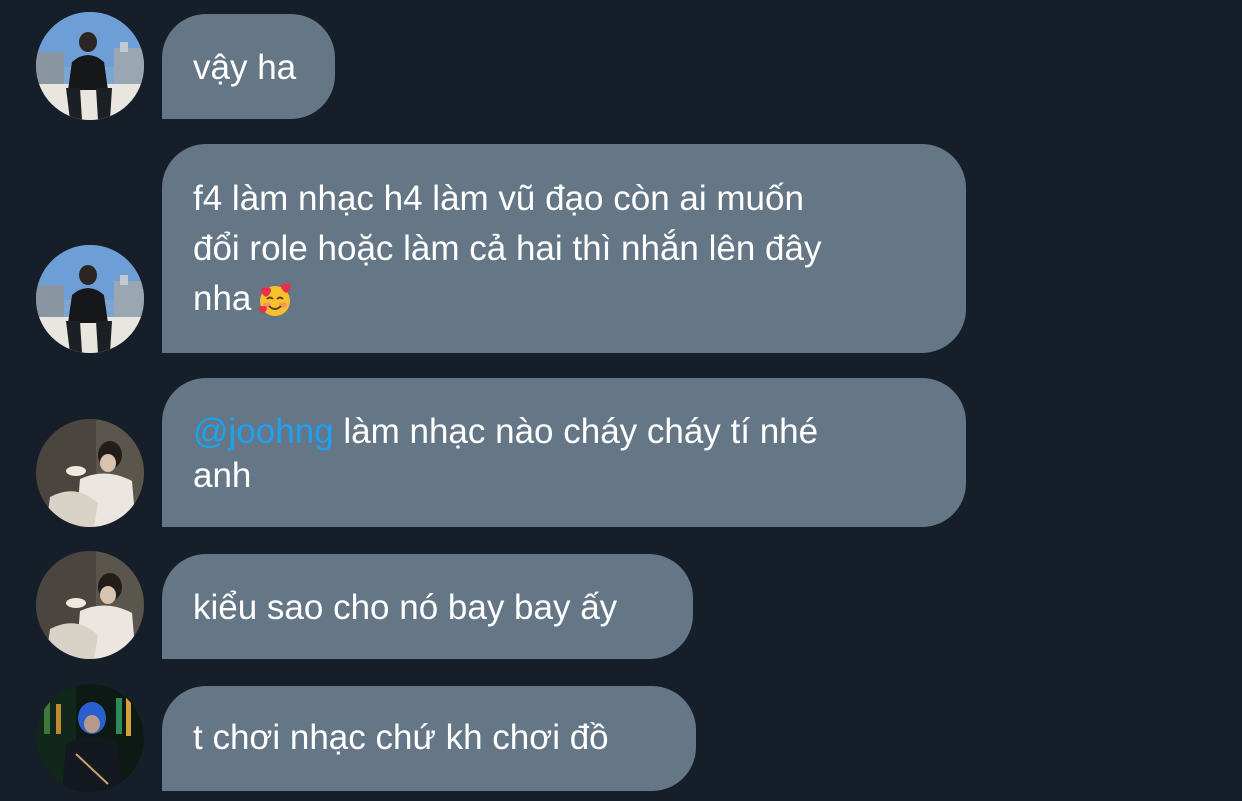 This screenshot has height=801, width=1242. Describe the element at coordinates (263, 431) in the screenshot. I see `user-mention-link: @joohng` at that location.